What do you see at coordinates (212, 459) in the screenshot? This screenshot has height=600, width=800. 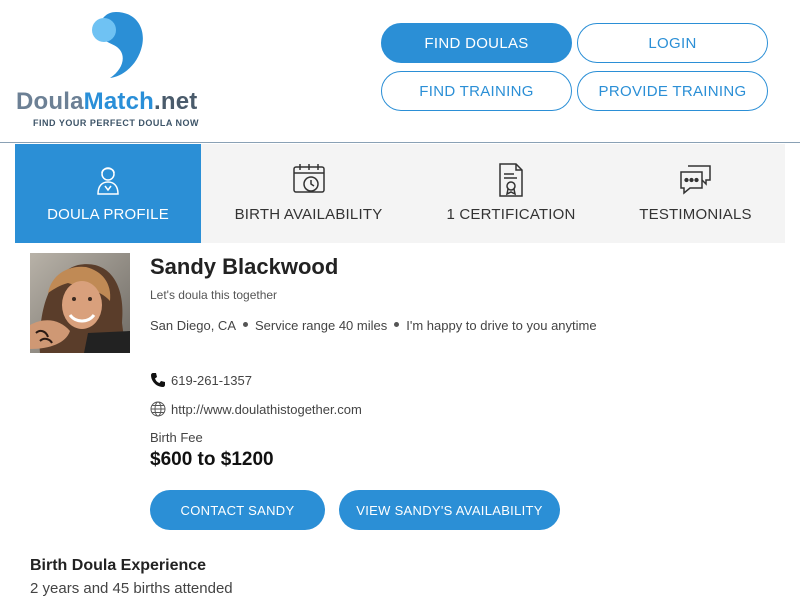 I see `birth-fee: $600 to $1200` at bounding box center [212, 459].